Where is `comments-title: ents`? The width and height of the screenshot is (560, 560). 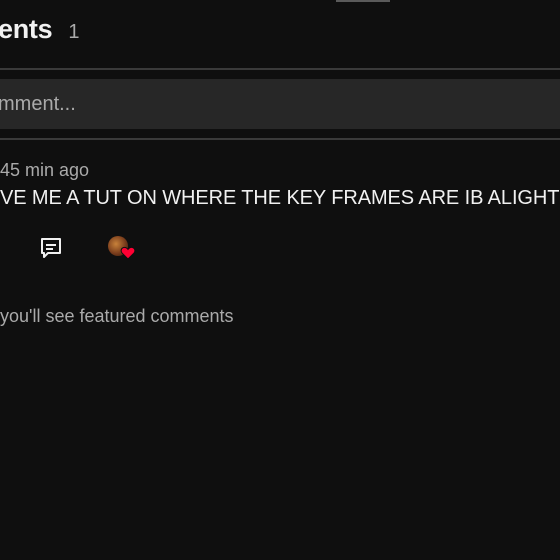 comments-title: ents is located at coordinates (26, 29).